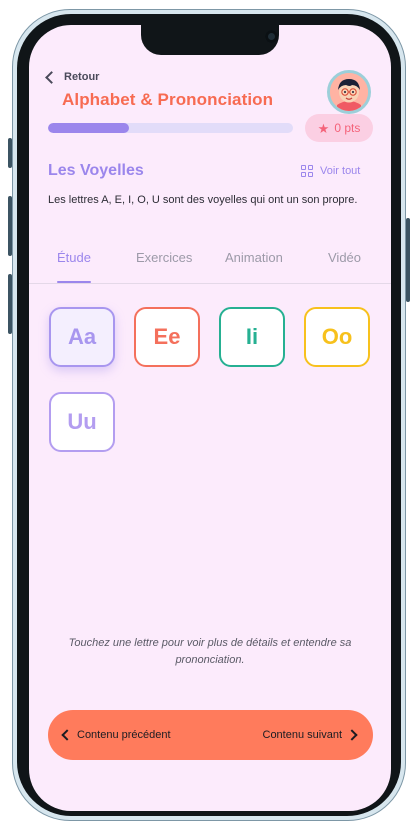 The image size is (412, 828). Describe the element at coordinates (344, 257) in the screenshot. I see `tab-video: Vidéo` at that location.